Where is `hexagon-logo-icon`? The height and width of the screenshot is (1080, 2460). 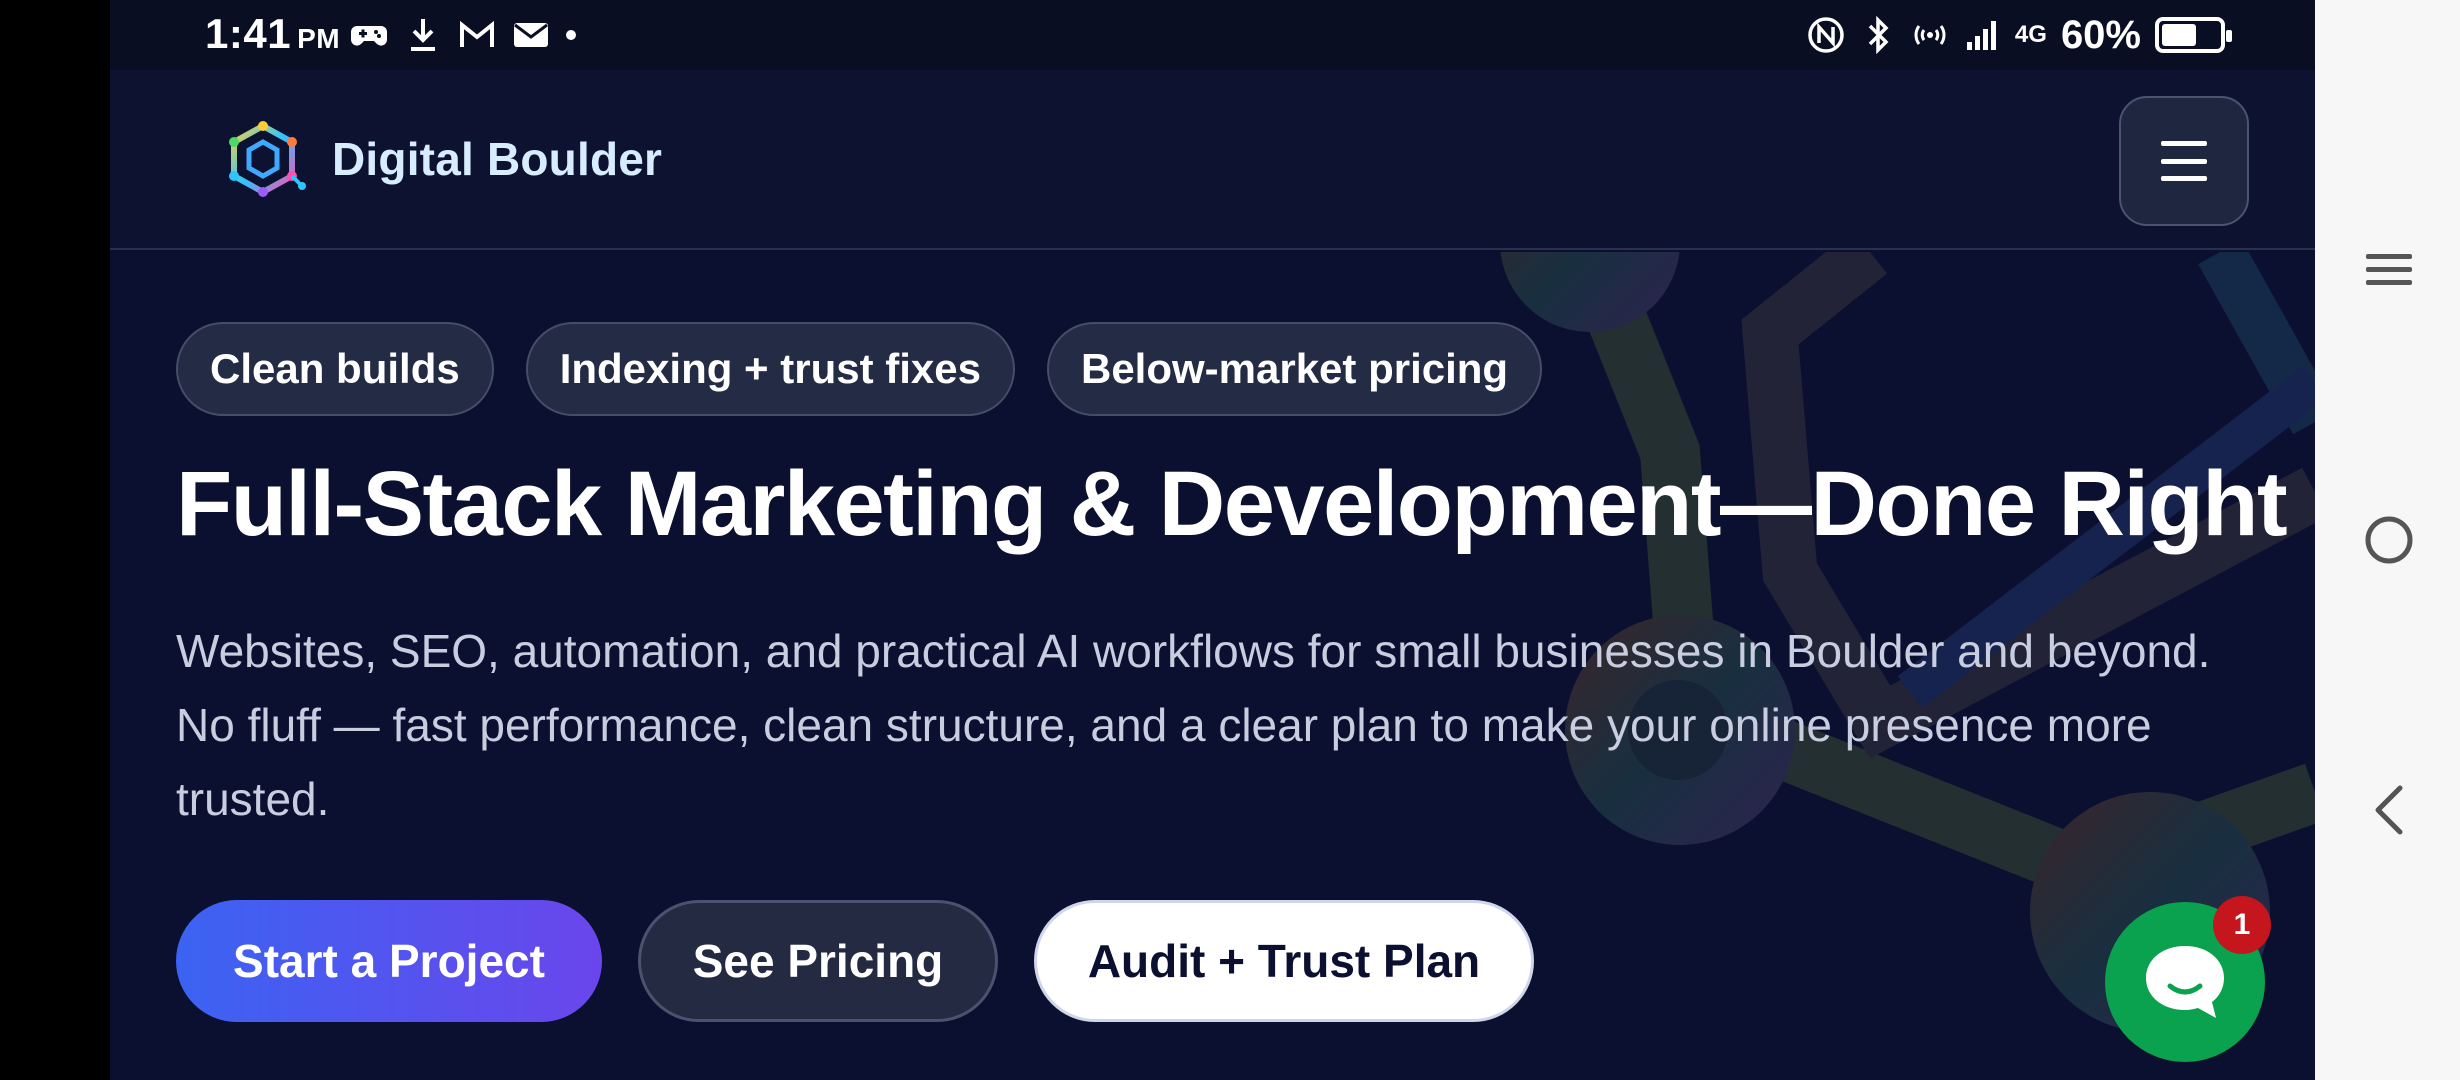
hexagon-logo-icon is located at coordinates (263, 159).